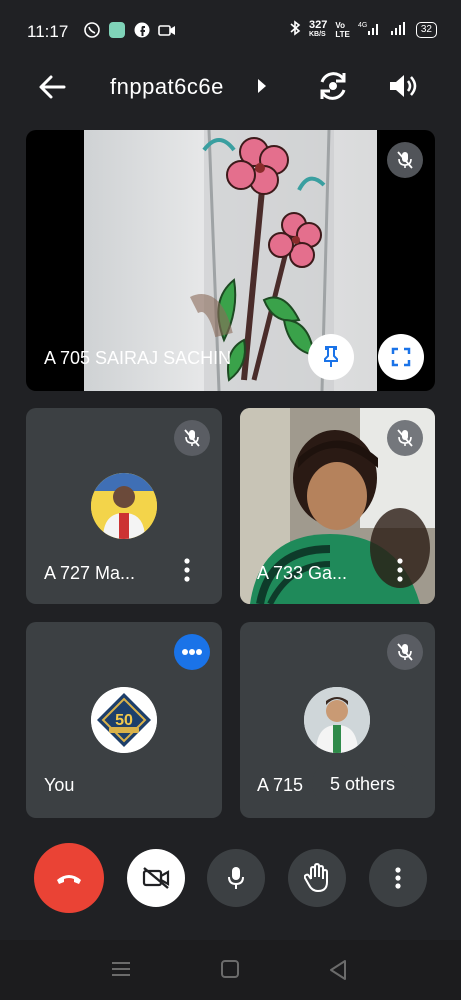  Describe the element at coordinates (318, 24) in the screenshot. I see `network-speed-value: 327` at that location.